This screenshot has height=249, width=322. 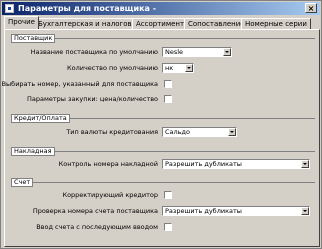 I want to click on section-header: Кредит/Оплата, so click(x=163, y=118).